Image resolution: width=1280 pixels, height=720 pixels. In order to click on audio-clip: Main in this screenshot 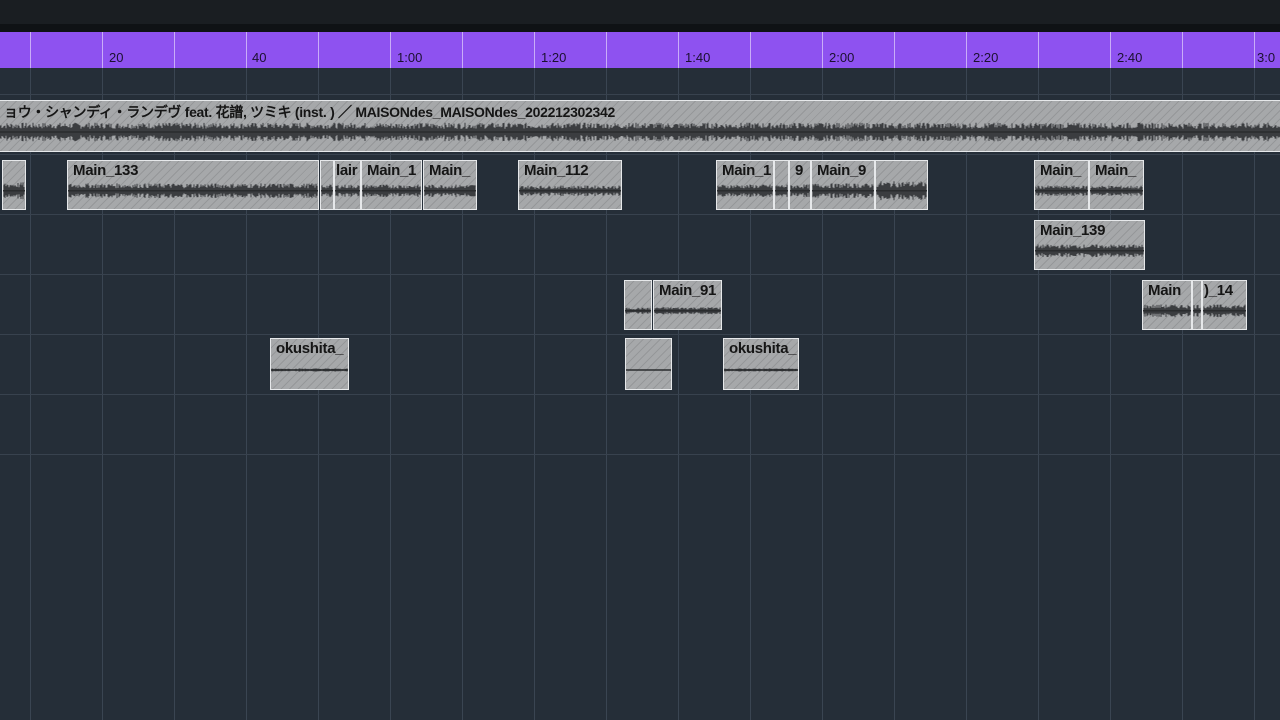, I will do `click(1167, 305)`.